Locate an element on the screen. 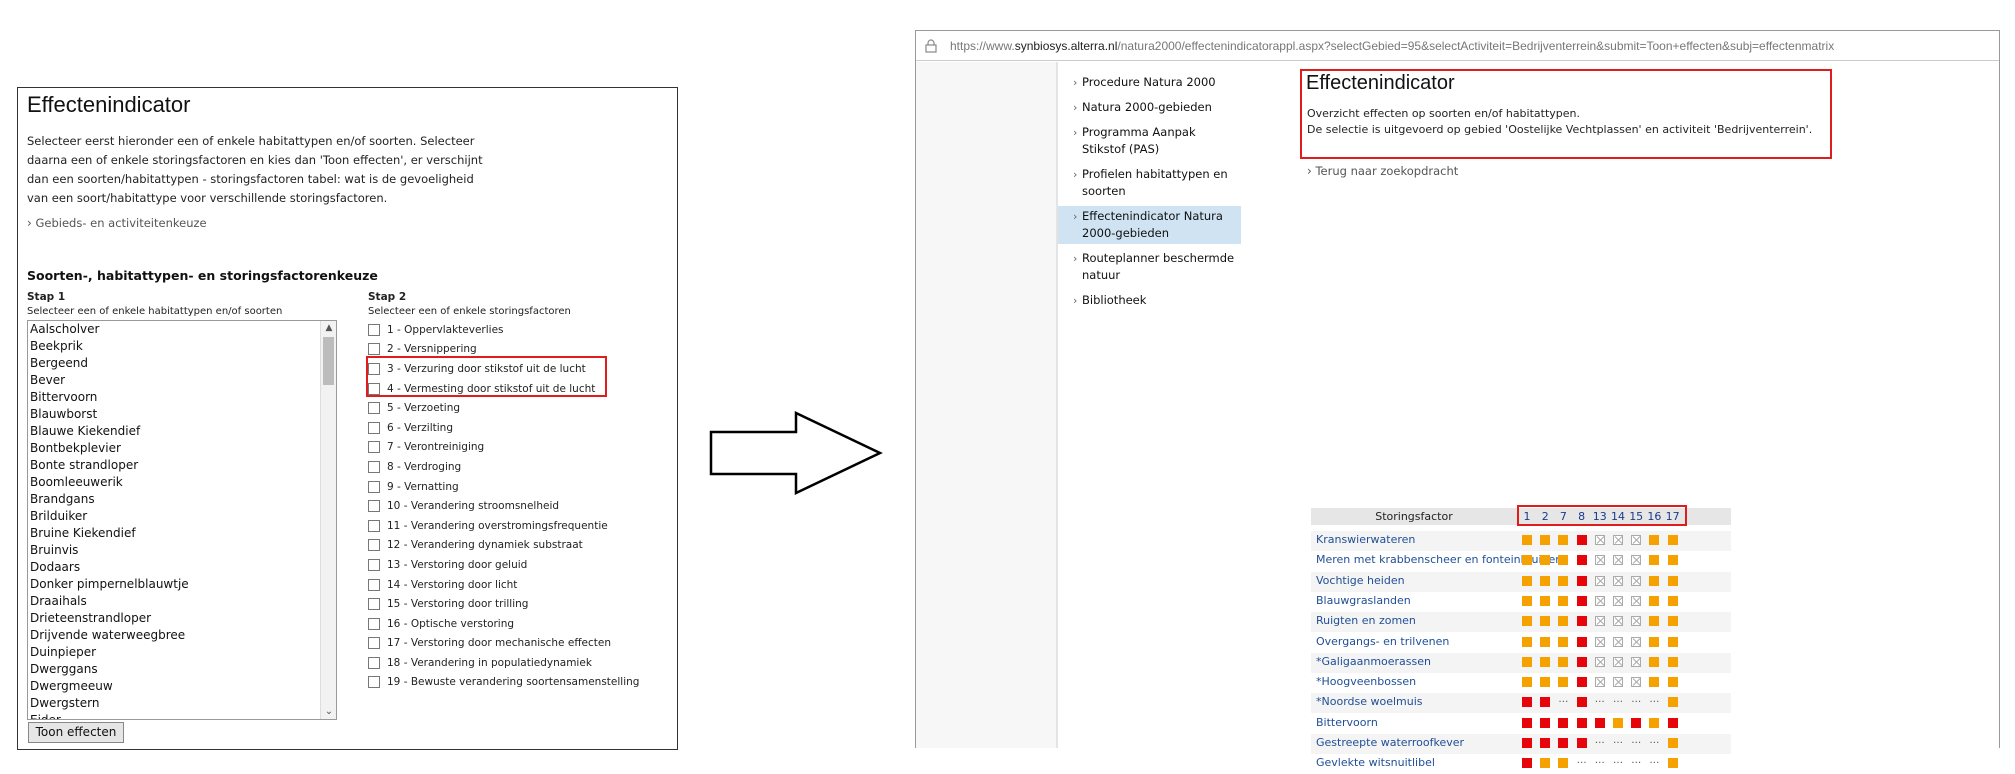 This screenshot has height=774, width=2015. species-option: Drijvende waterweegbree is located at coordinates (174, 635).